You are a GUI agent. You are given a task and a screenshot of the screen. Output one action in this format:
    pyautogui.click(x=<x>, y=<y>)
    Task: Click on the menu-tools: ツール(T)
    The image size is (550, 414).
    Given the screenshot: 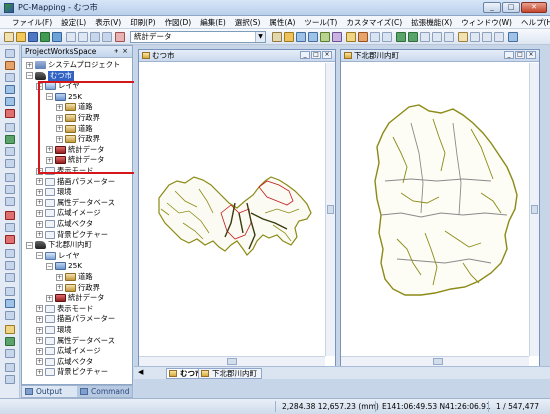 What is the action you would take?
    pyautogui.click(x=320, y=22)
    